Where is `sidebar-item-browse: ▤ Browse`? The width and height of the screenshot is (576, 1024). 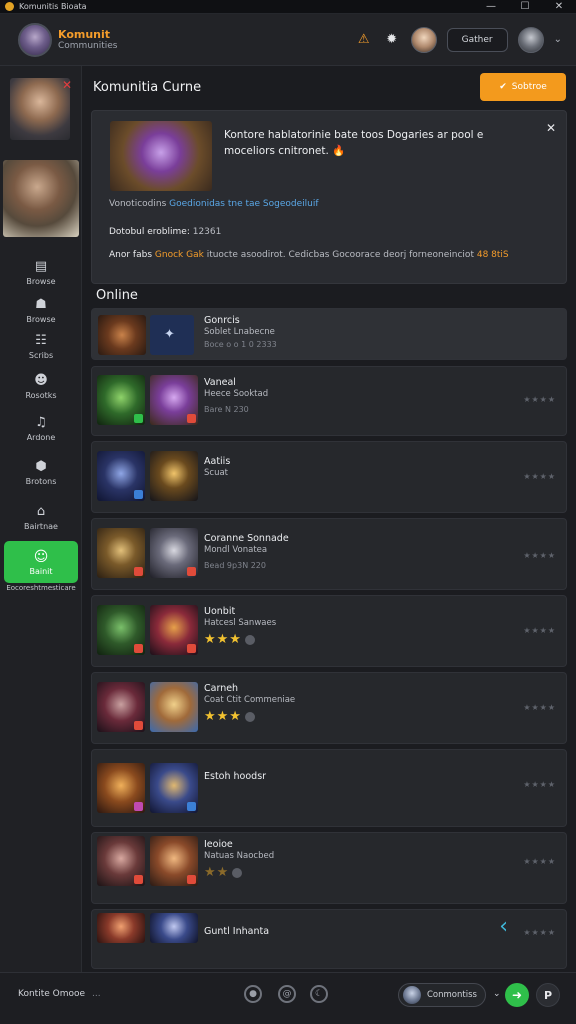
sidebar-item-browse: ▤ Browse is located at coordinates (41, 272).